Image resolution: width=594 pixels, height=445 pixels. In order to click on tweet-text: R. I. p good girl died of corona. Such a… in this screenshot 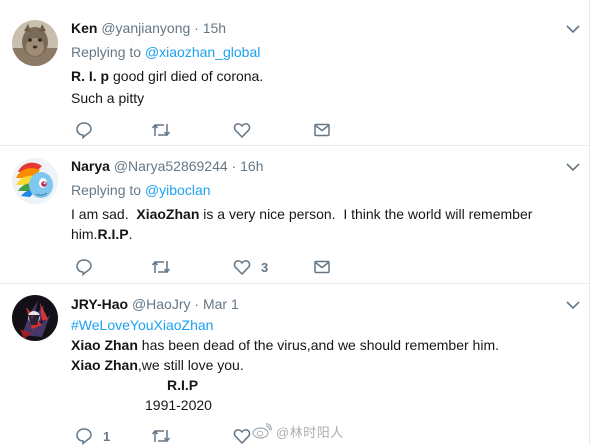, I will do `click(321, 87)`.